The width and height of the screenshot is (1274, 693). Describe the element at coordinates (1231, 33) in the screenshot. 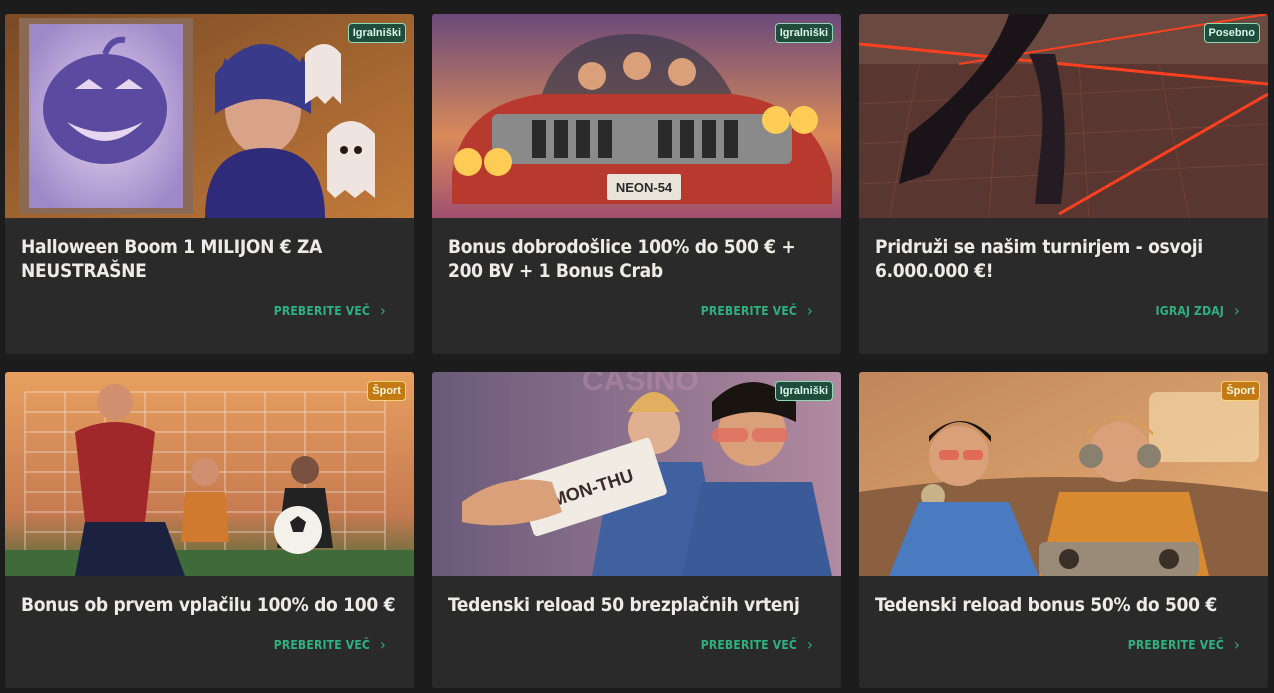

I see `category-badge: Posebno` at that location.